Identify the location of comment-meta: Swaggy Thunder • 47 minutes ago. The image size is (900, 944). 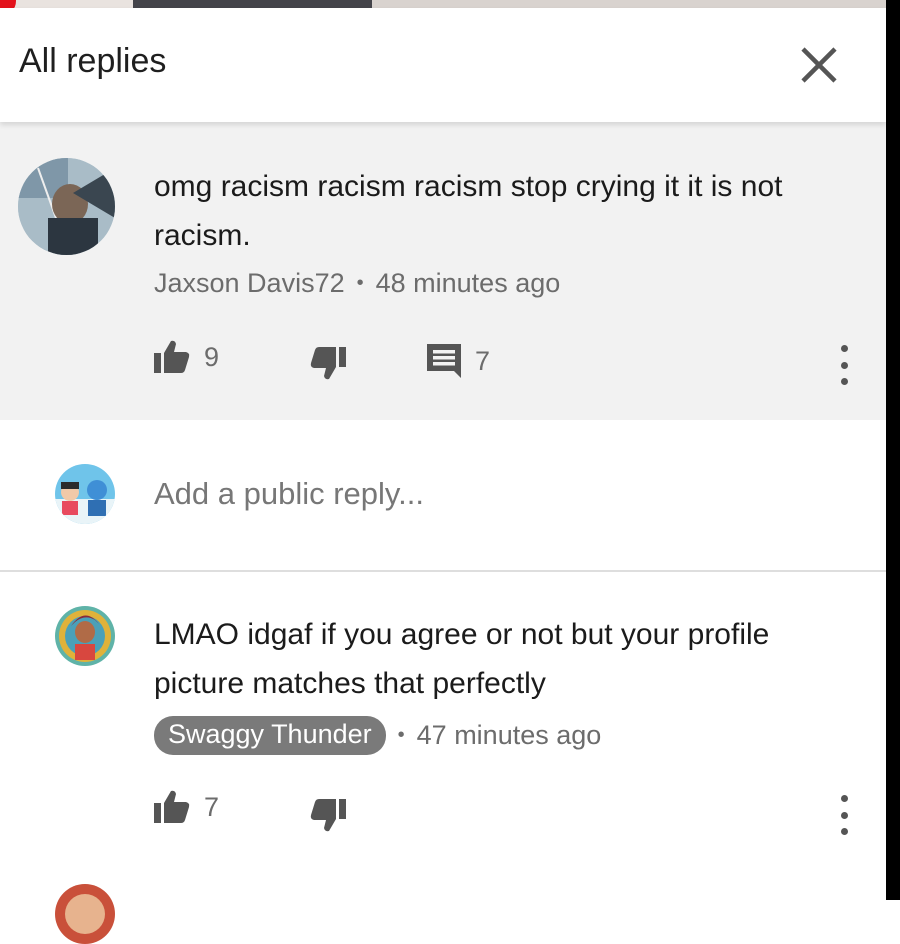
(377, 735).